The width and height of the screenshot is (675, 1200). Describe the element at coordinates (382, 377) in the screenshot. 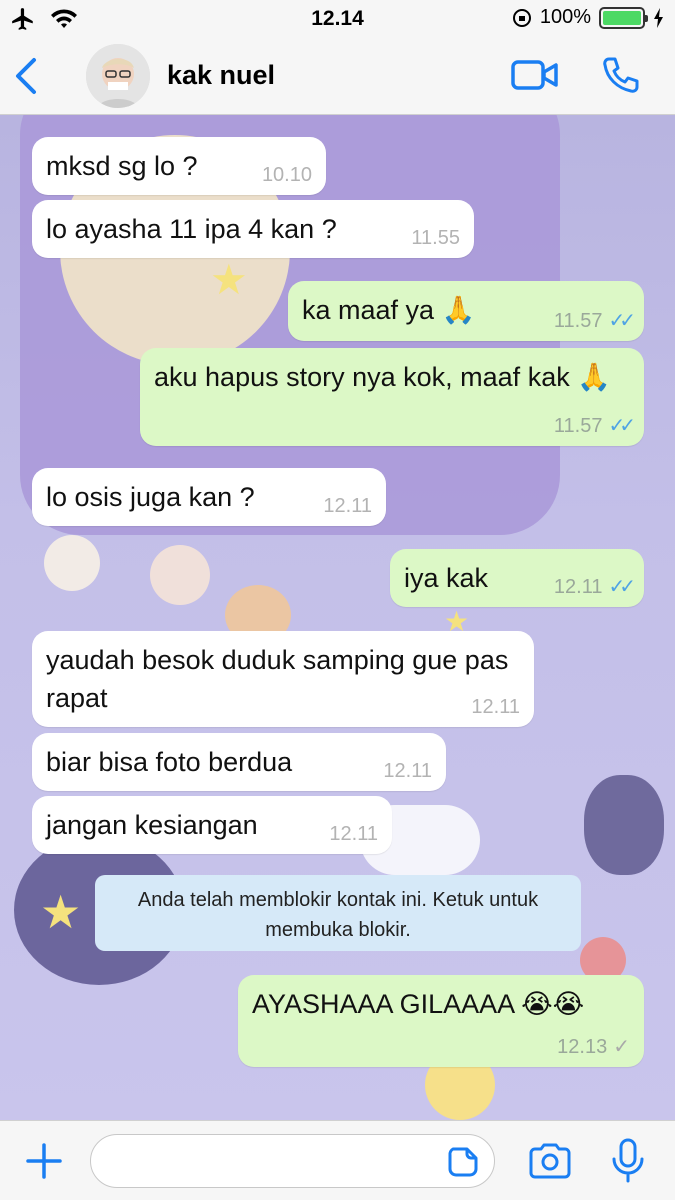

I see `message-text: aku hapus story nya kok, maaf kak 🙏` at that location.